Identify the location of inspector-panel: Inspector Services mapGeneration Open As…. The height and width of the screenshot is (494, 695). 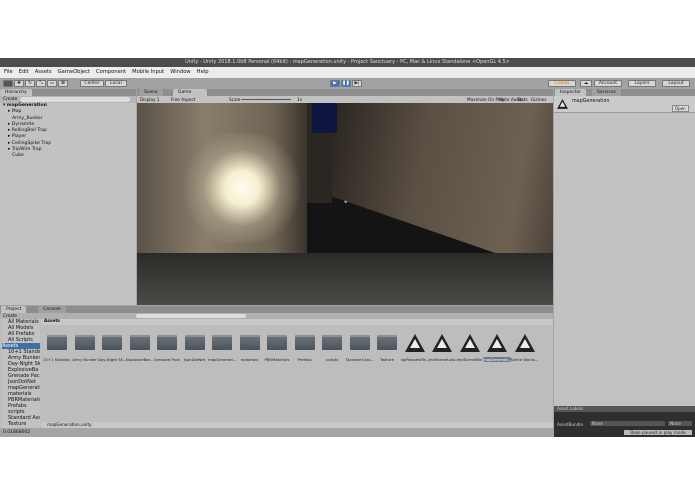
(624, 263).